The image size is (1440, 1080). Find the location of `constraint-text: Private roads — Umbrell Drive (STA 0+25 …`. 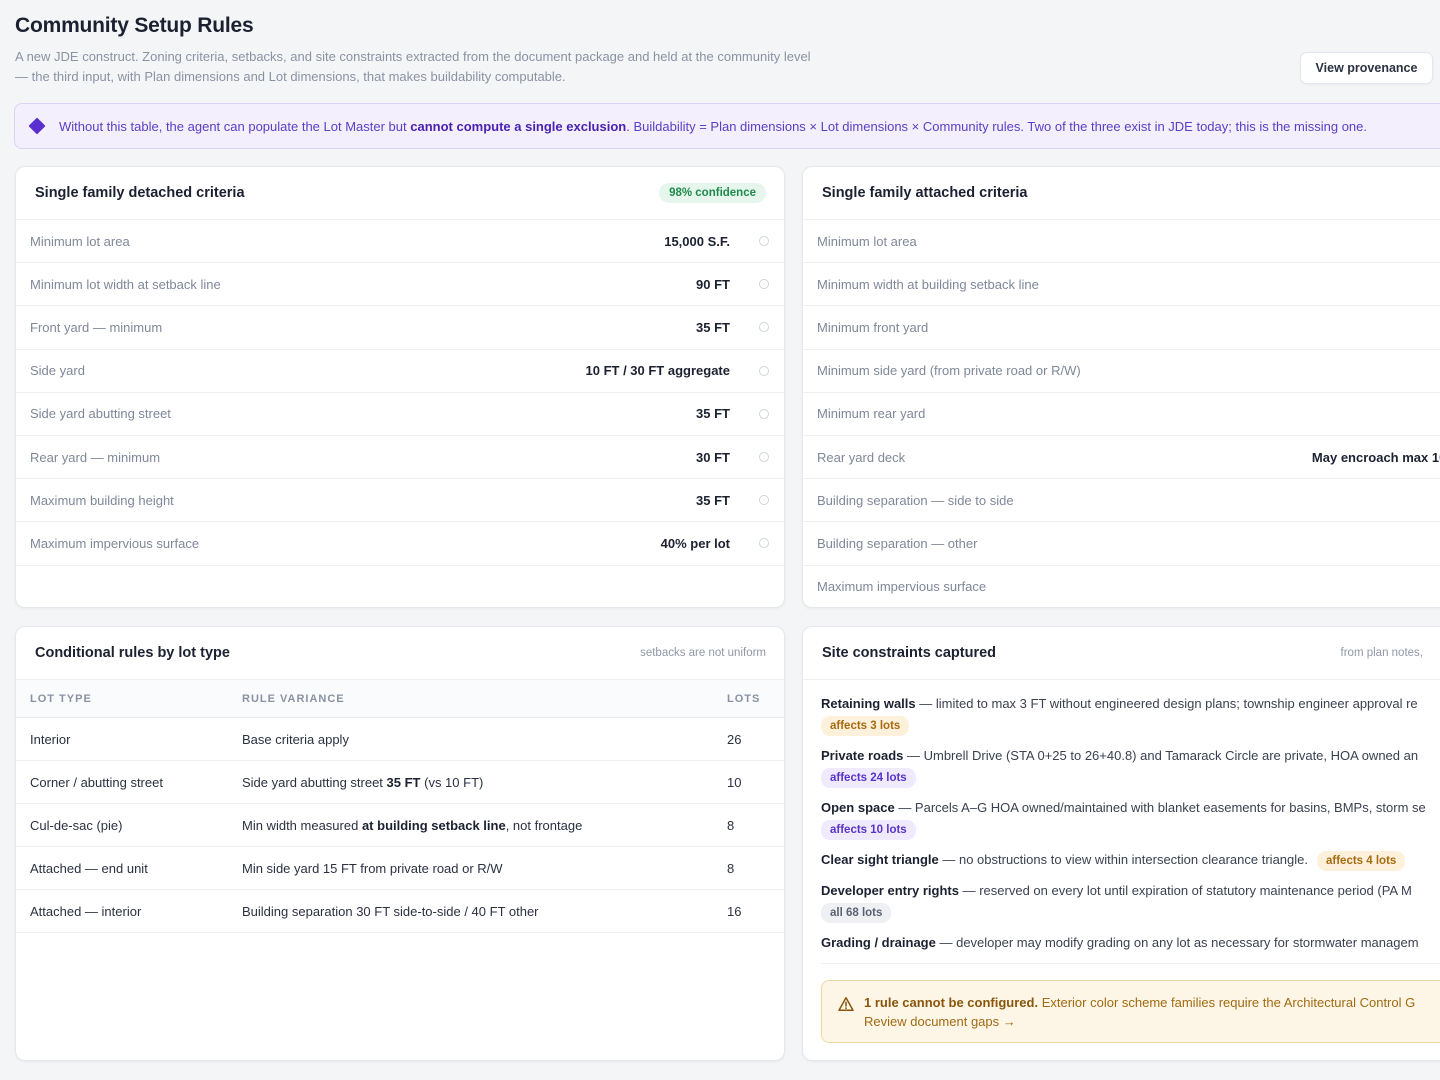

constraint-text: Private roads — Umbrell Drive (STA 0+25 … is located at coordinates (1120, 755).